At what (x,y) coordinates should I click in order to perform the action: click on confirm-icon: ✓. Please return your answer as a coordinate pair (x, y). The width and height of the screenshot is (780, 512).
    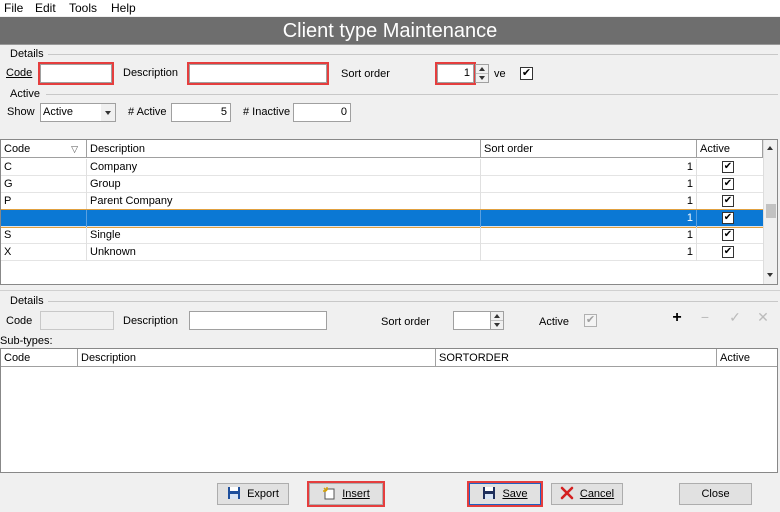
    Looking at the image, I should click on (735, 317).